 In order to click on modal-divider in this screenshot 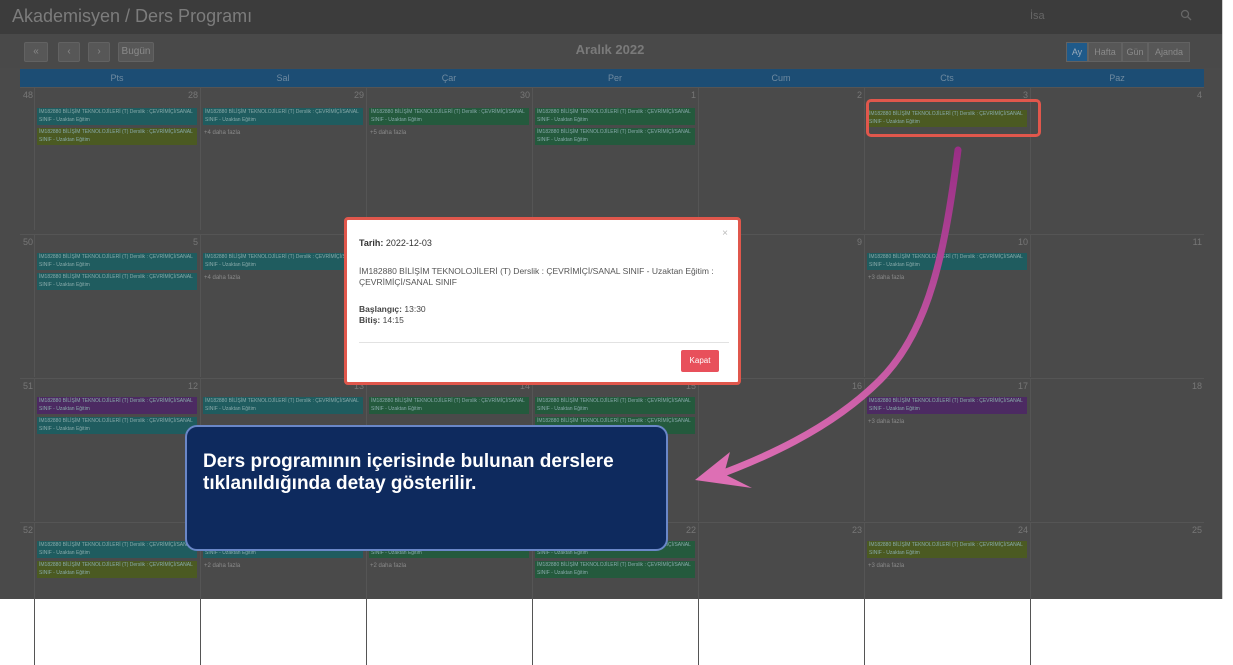, I will do `click(544, 342)`.